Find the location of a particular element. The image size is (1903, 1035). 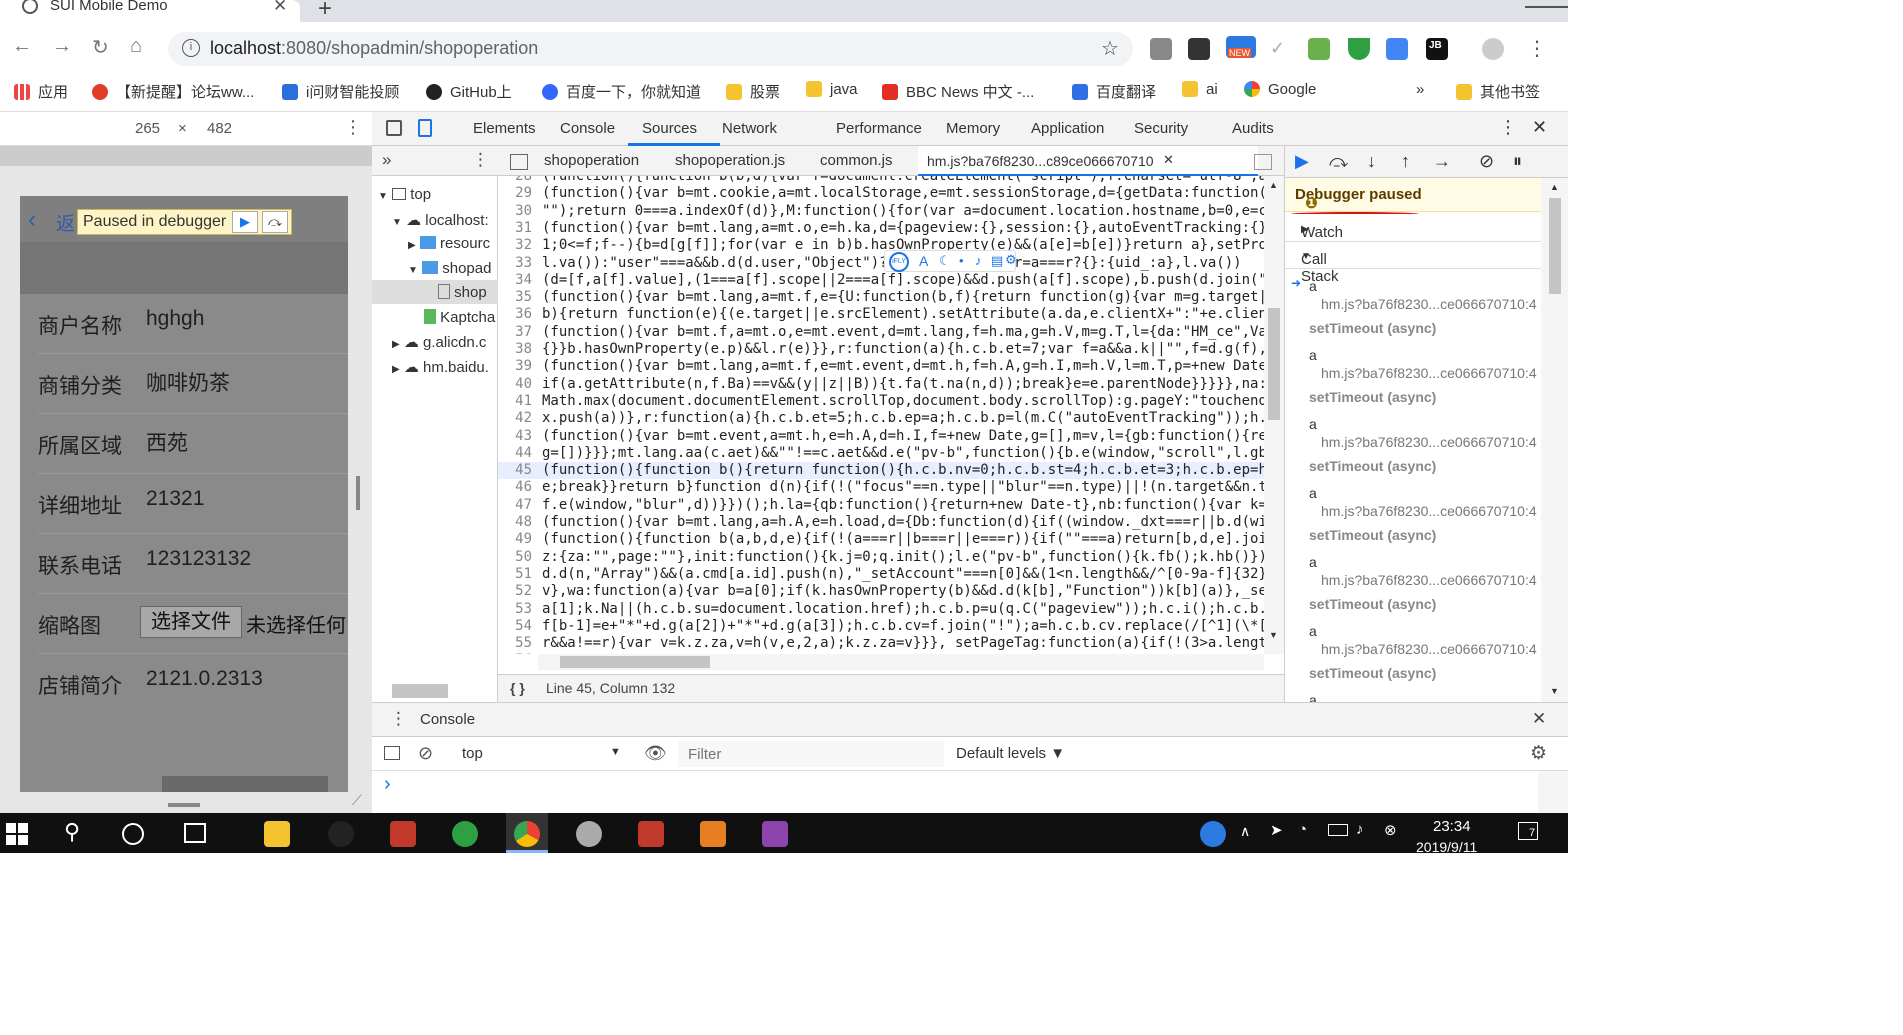

bookmark-folder: java is located at coordinates (832, 93).